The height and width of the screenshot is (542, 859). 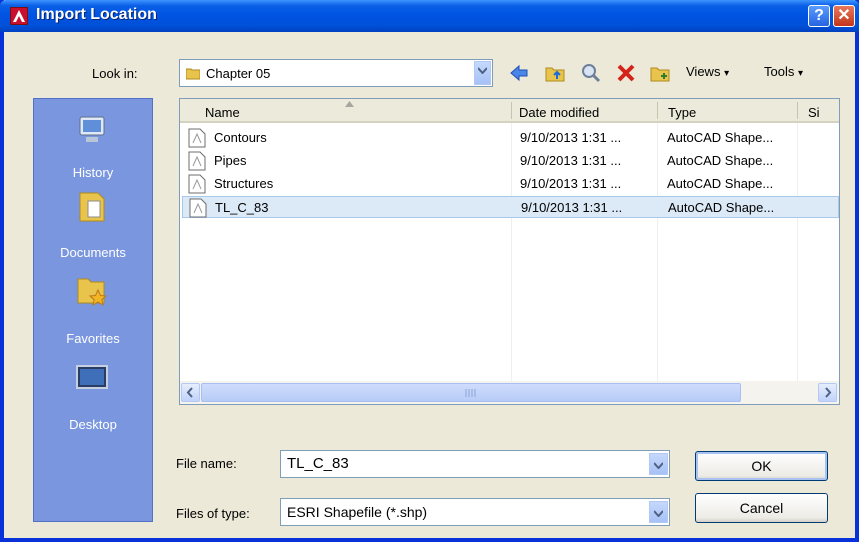 I want to click on horizontal-scrollbar, so click(x=509, y=392).